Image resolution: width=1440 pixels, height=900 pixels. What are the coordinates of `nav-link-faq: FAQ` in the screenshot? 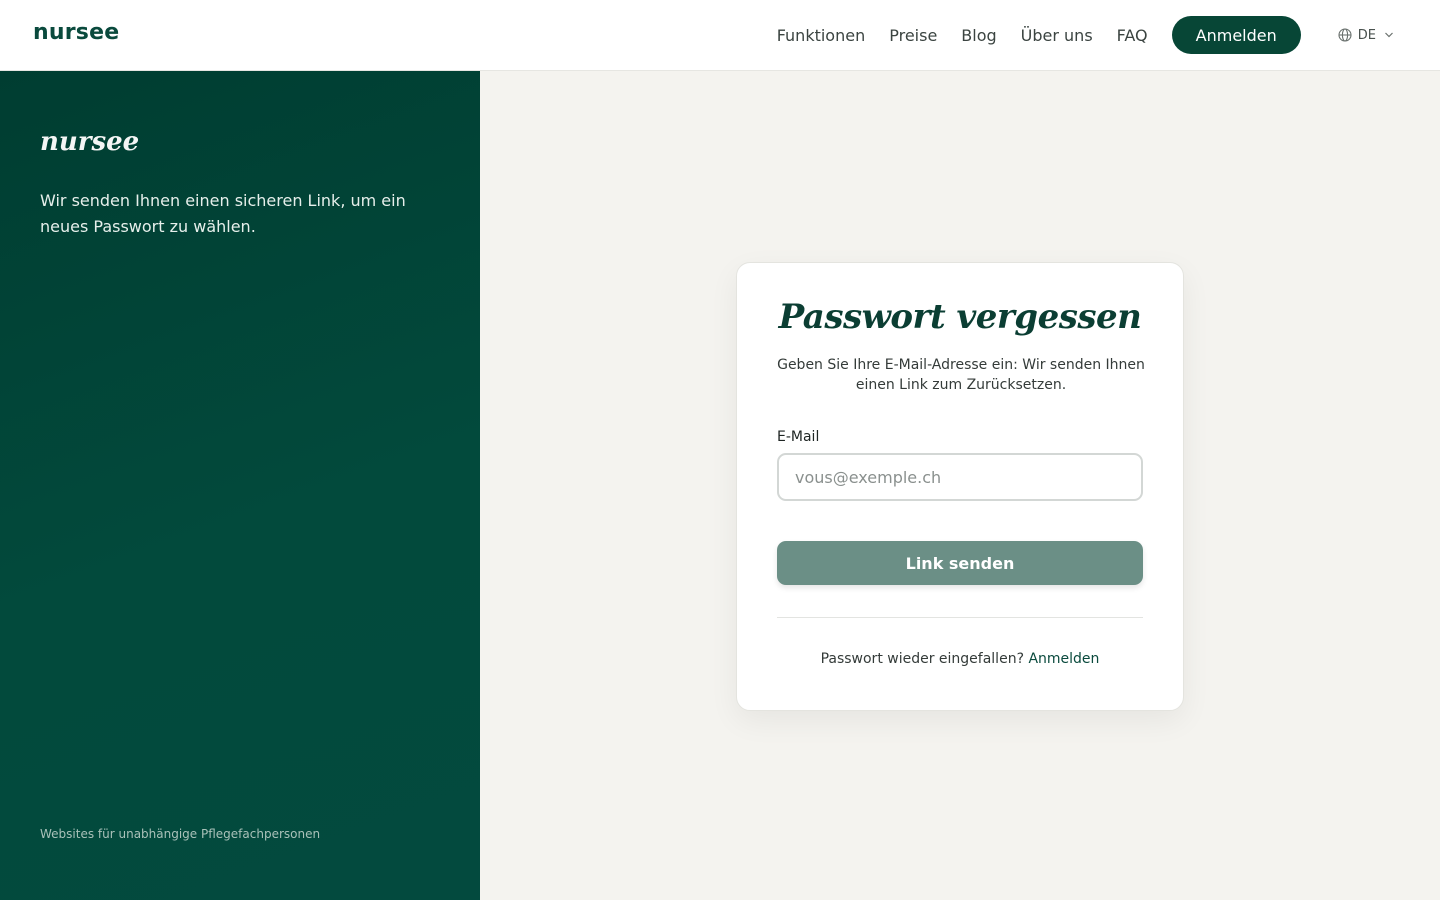 It's located at (1132, 35).